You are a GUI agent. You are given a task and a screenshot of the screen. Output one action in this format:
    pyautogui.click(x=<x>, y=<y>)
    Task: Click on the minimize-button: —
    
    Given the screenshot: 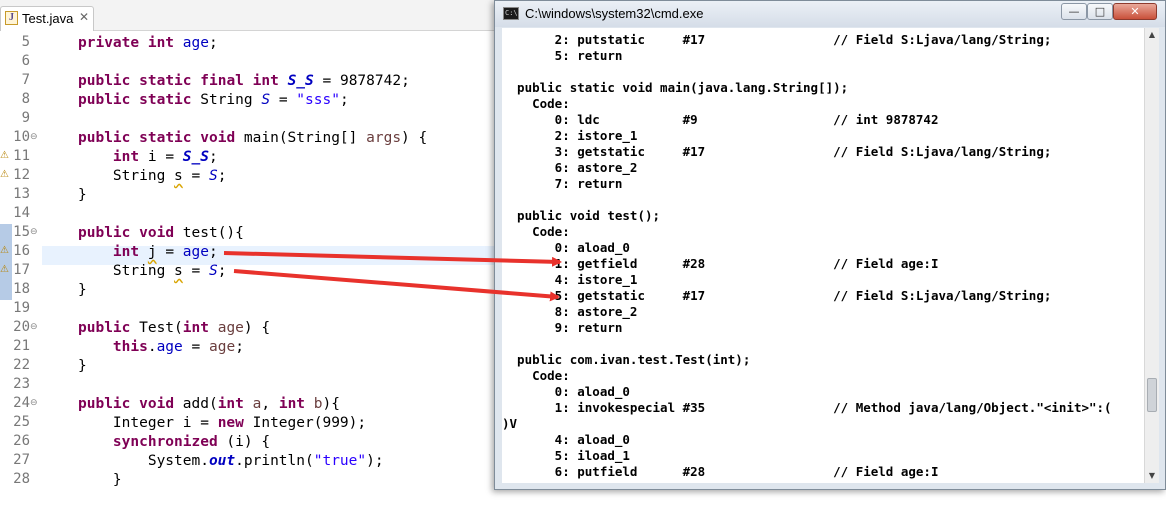 What is the action you would take?
    pyautogui.click(x=1074, y=11)
    